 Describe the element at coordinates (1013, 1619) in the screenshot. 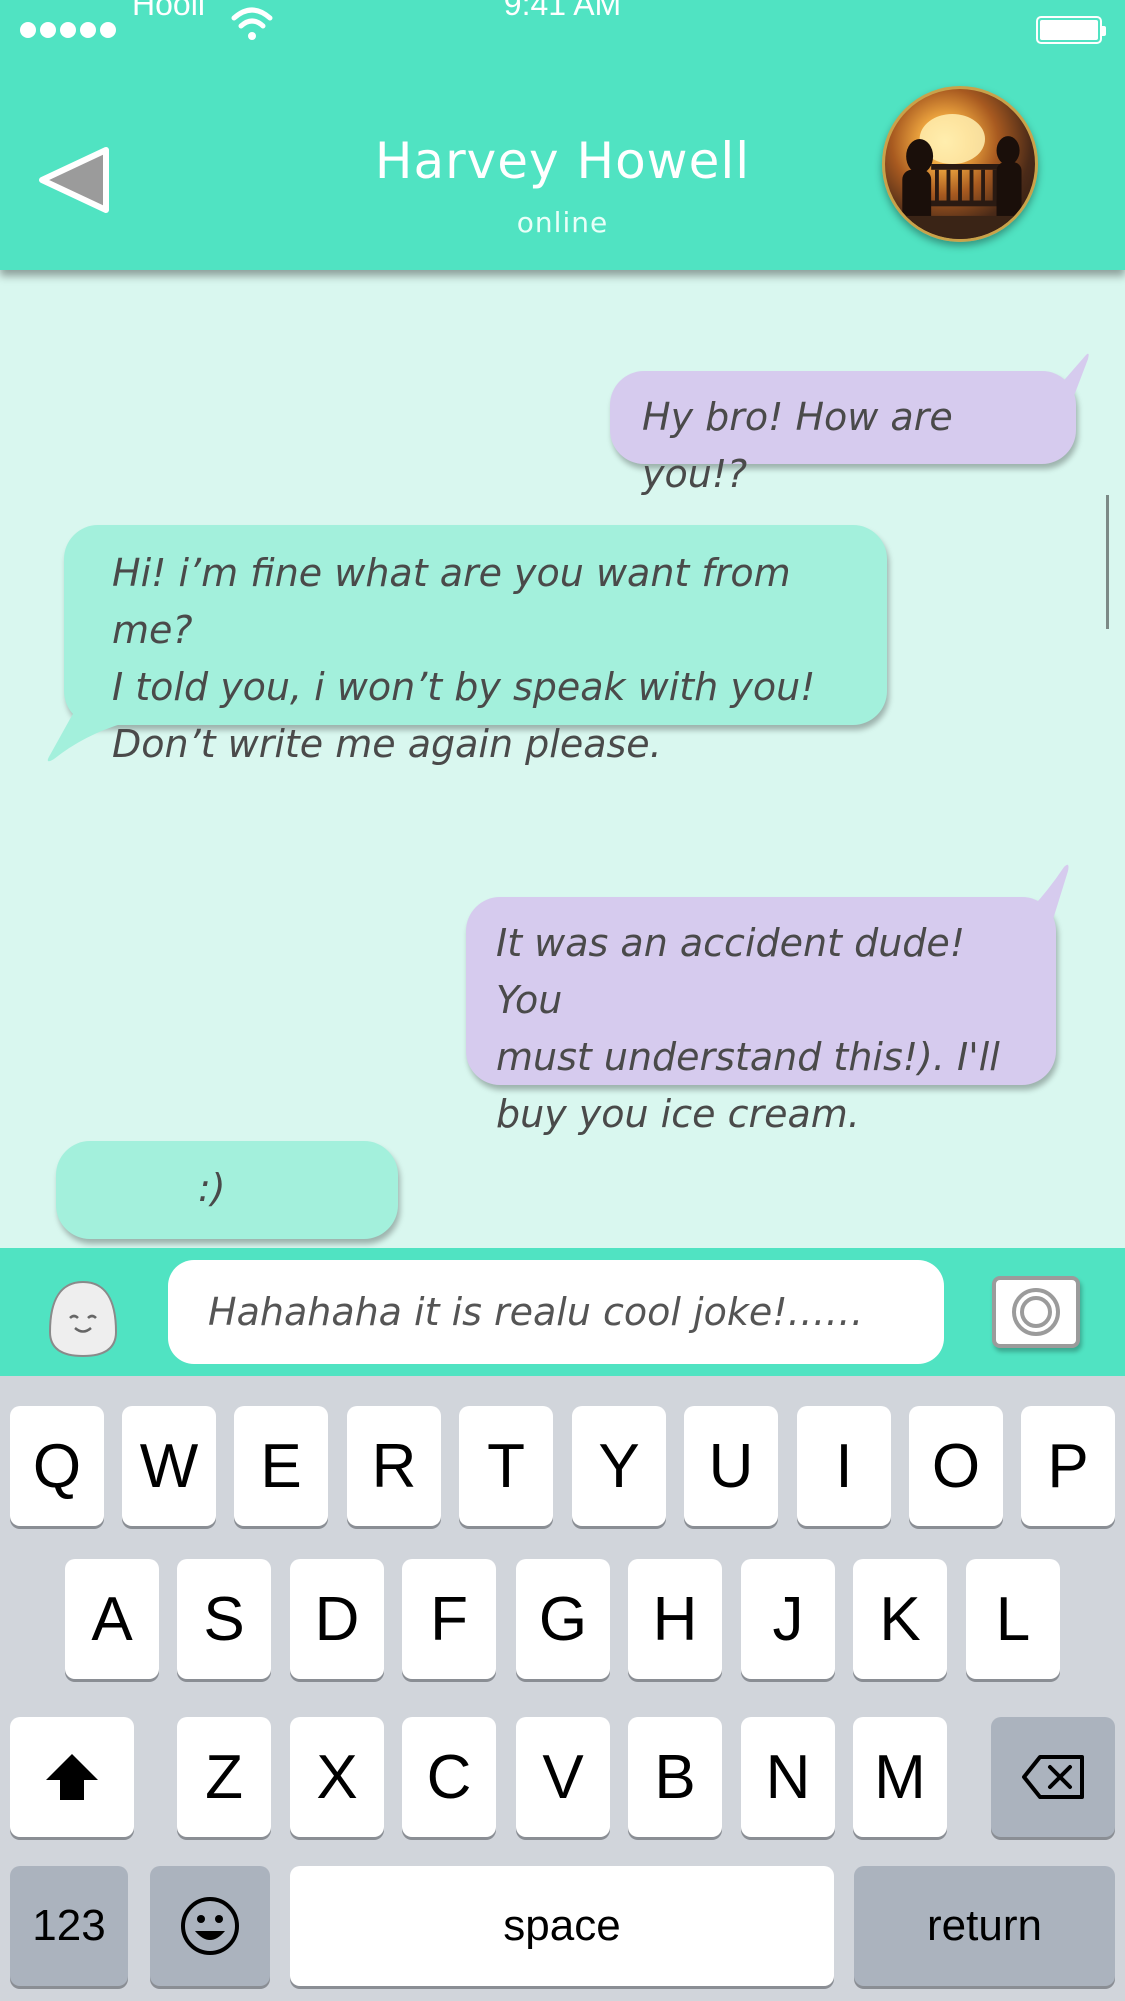

I see `key-l: L` at that location.